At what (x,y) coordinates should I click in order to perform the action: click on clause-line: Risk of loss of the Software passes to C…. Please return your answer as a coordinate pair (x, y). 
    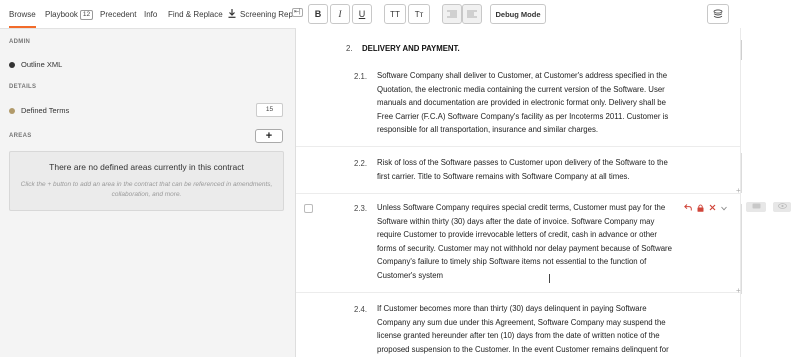
    Looking at the image, I should click on (522, 162).